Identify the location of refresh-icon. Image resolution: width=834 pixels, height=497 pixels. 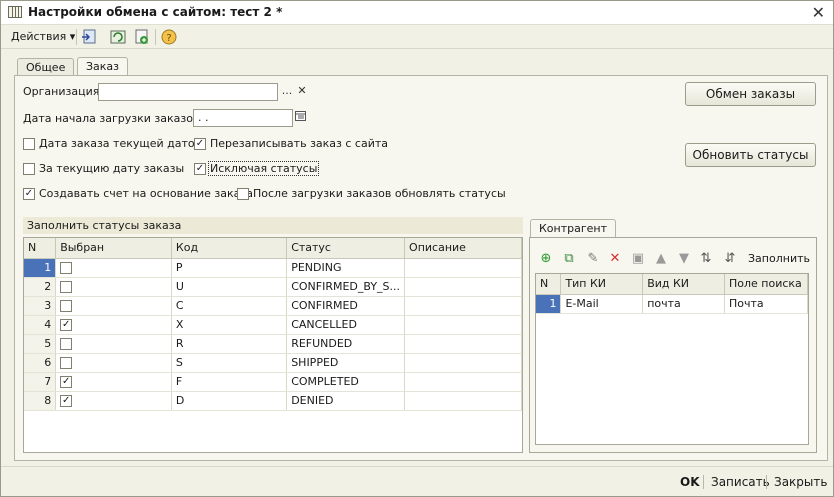
(118, 37).